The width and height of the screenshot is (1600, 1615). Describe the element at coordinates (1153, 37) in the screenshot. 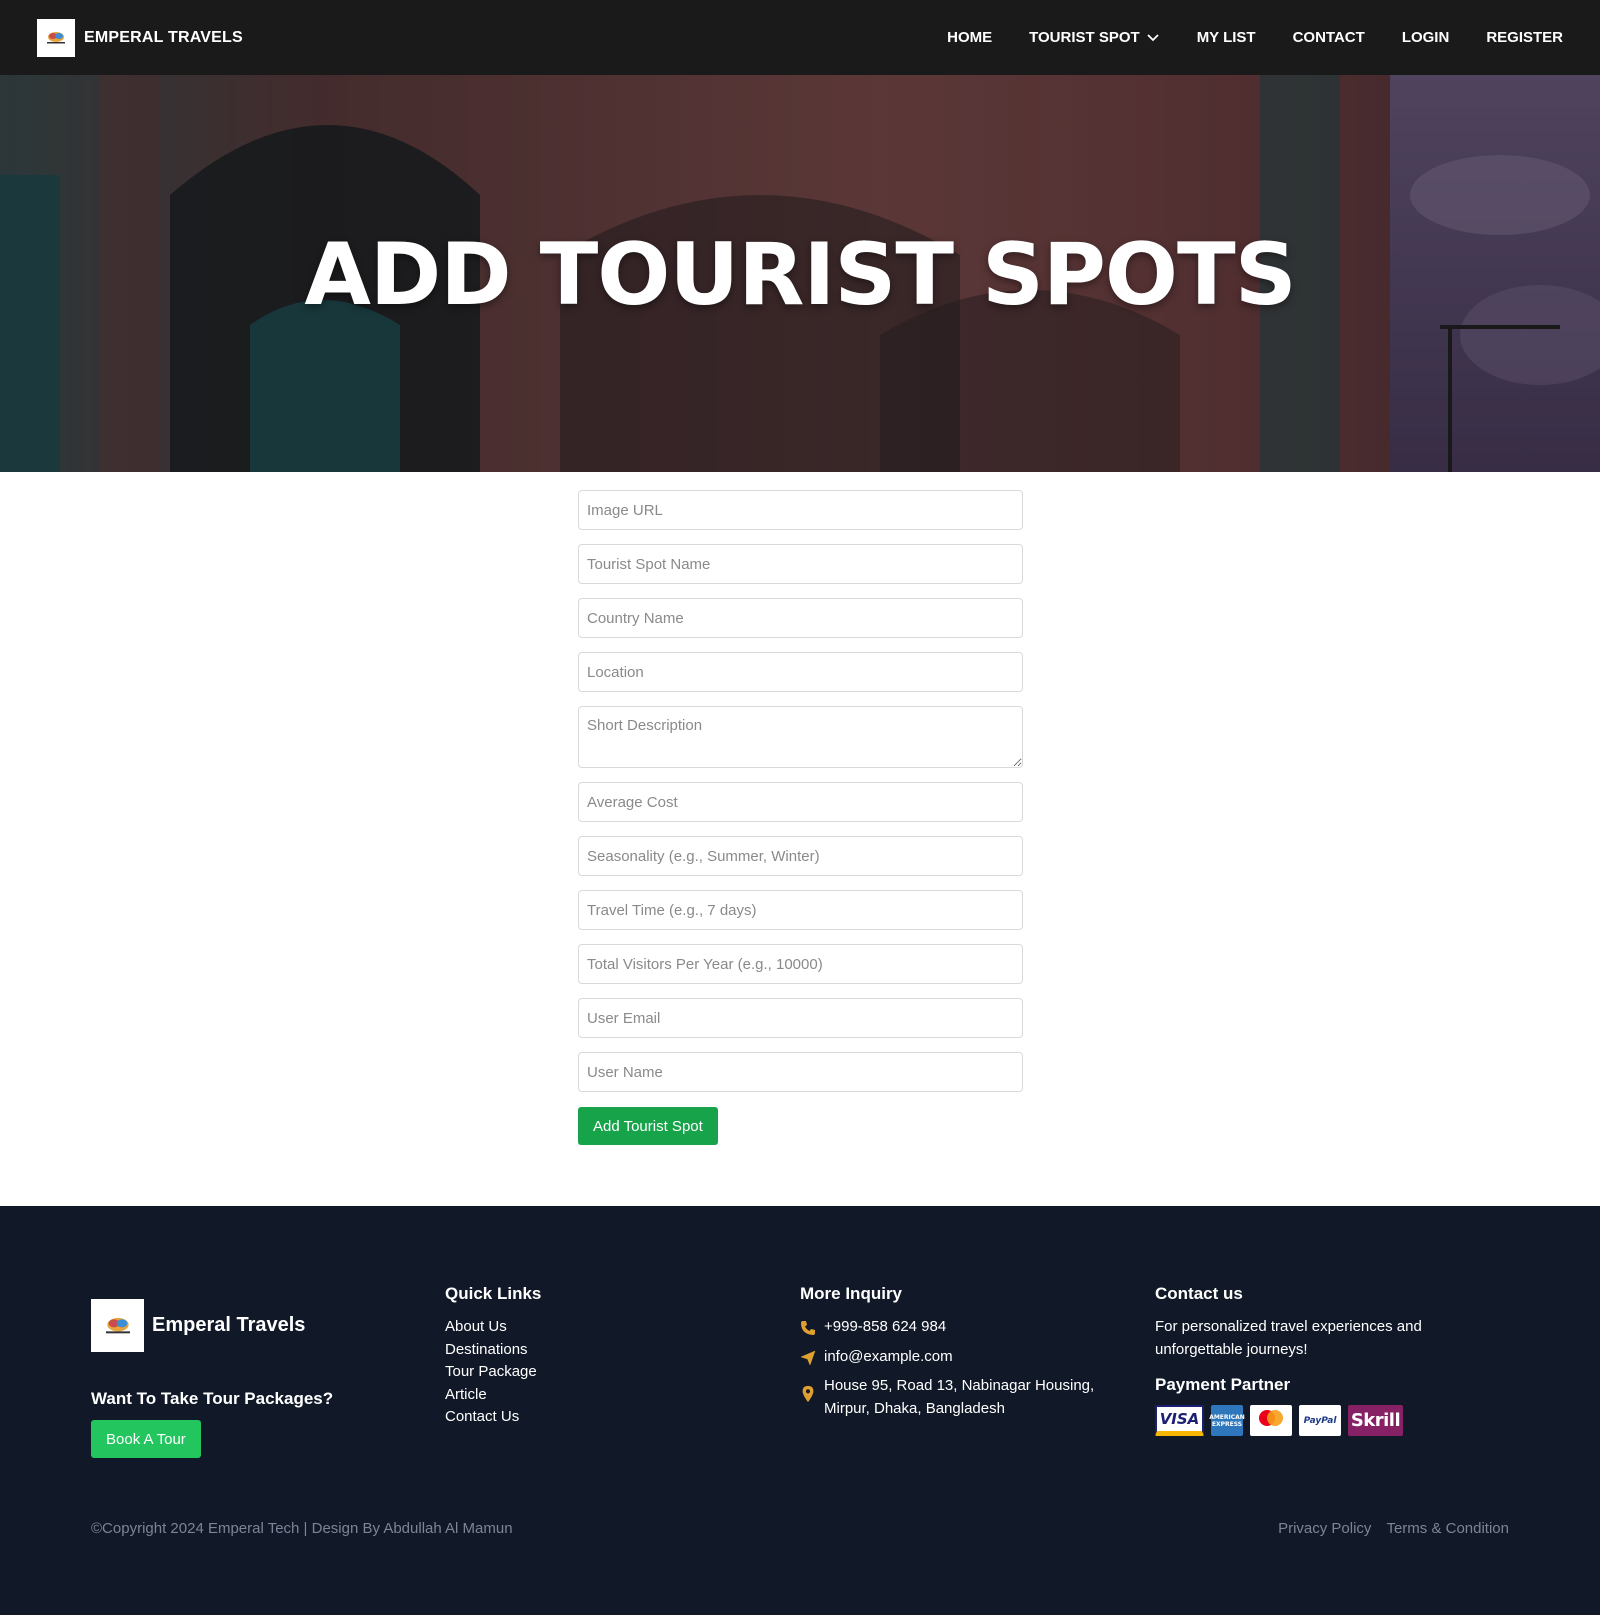

I see `chevron-down-icon` at that location.